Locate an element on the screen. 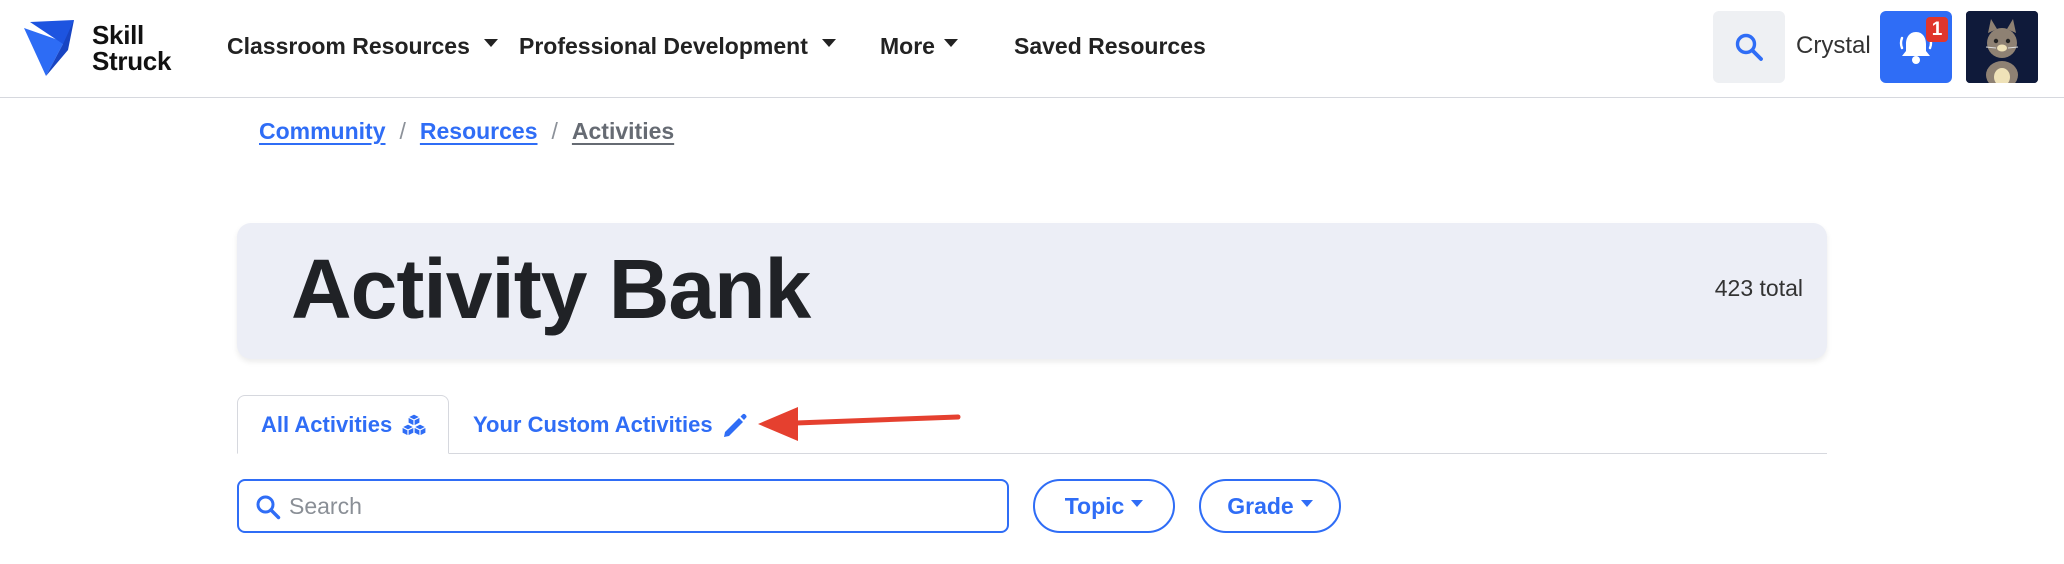  avatar is located at coordinates (2002, 47).